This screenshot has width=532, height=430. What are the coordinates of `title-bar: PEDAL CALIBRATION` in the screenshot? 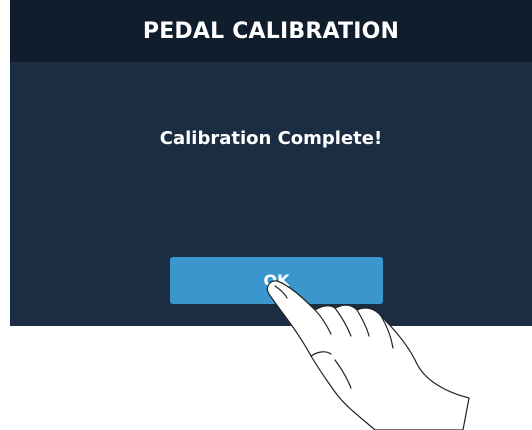 It's located at (271, 31).